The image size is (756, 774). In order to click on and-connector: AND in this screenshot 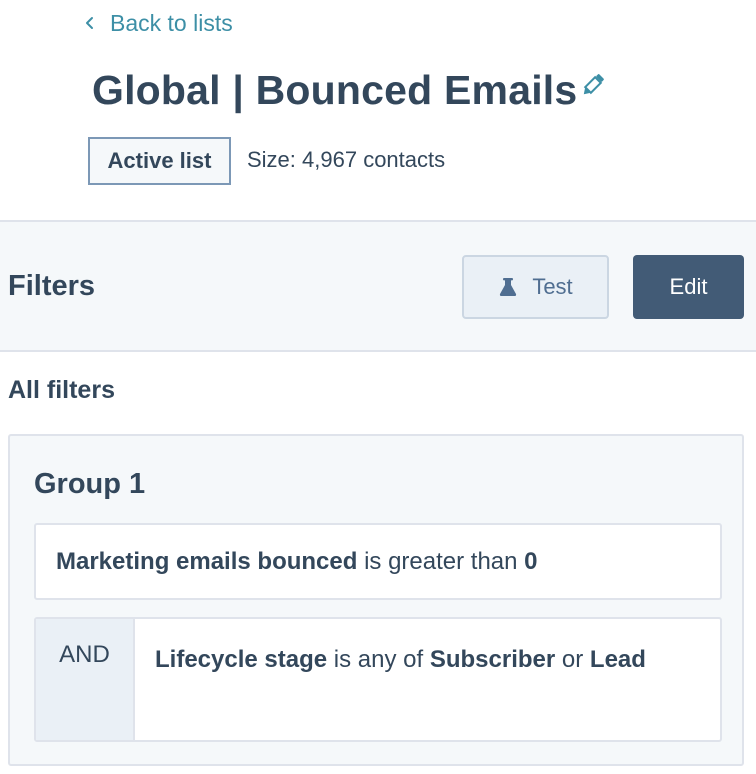, I will do `click(85, 679)`.